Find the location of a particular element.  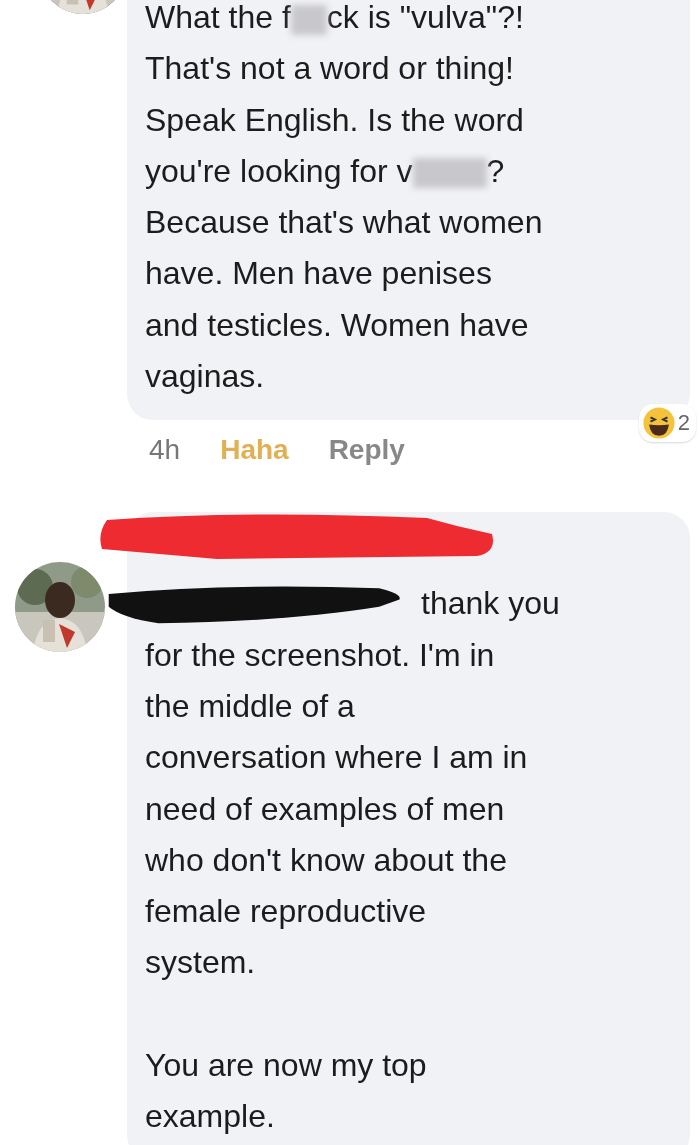

reply-link: Reply is located at coordinates (366, 450).